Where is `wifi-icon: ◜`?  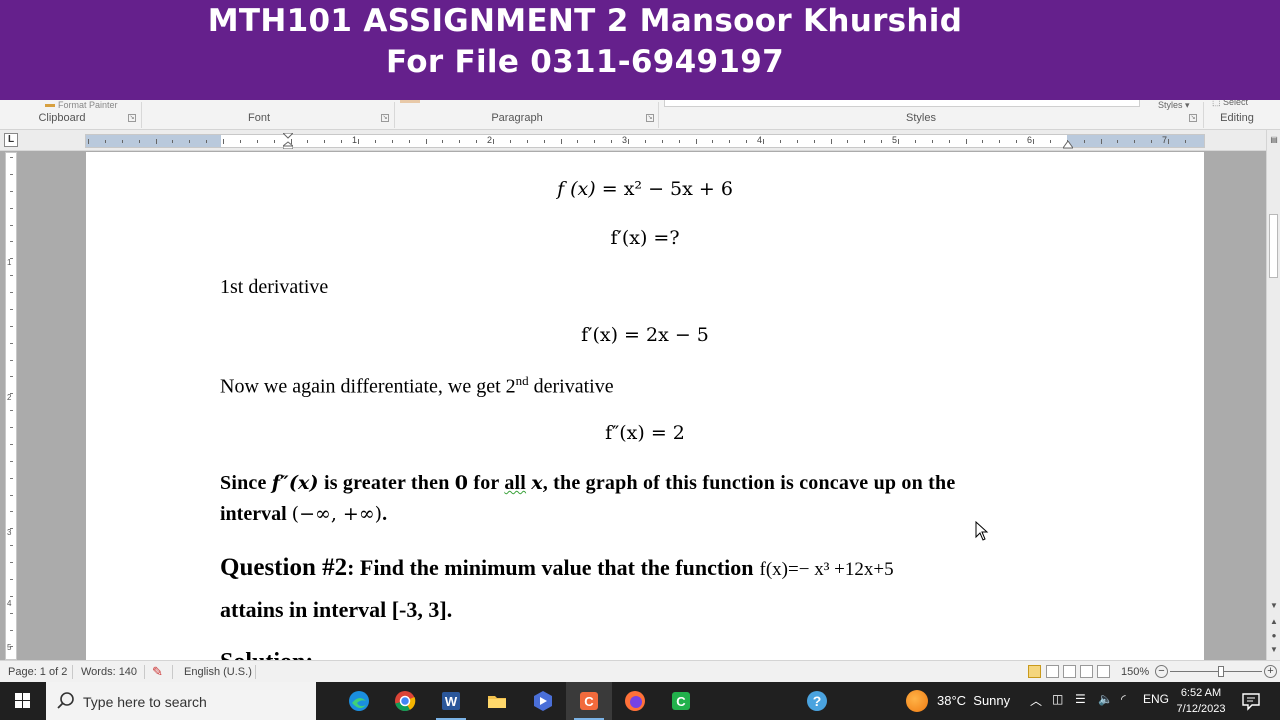
wifi-icon: ◜ is located at coordinates (1123, 699).